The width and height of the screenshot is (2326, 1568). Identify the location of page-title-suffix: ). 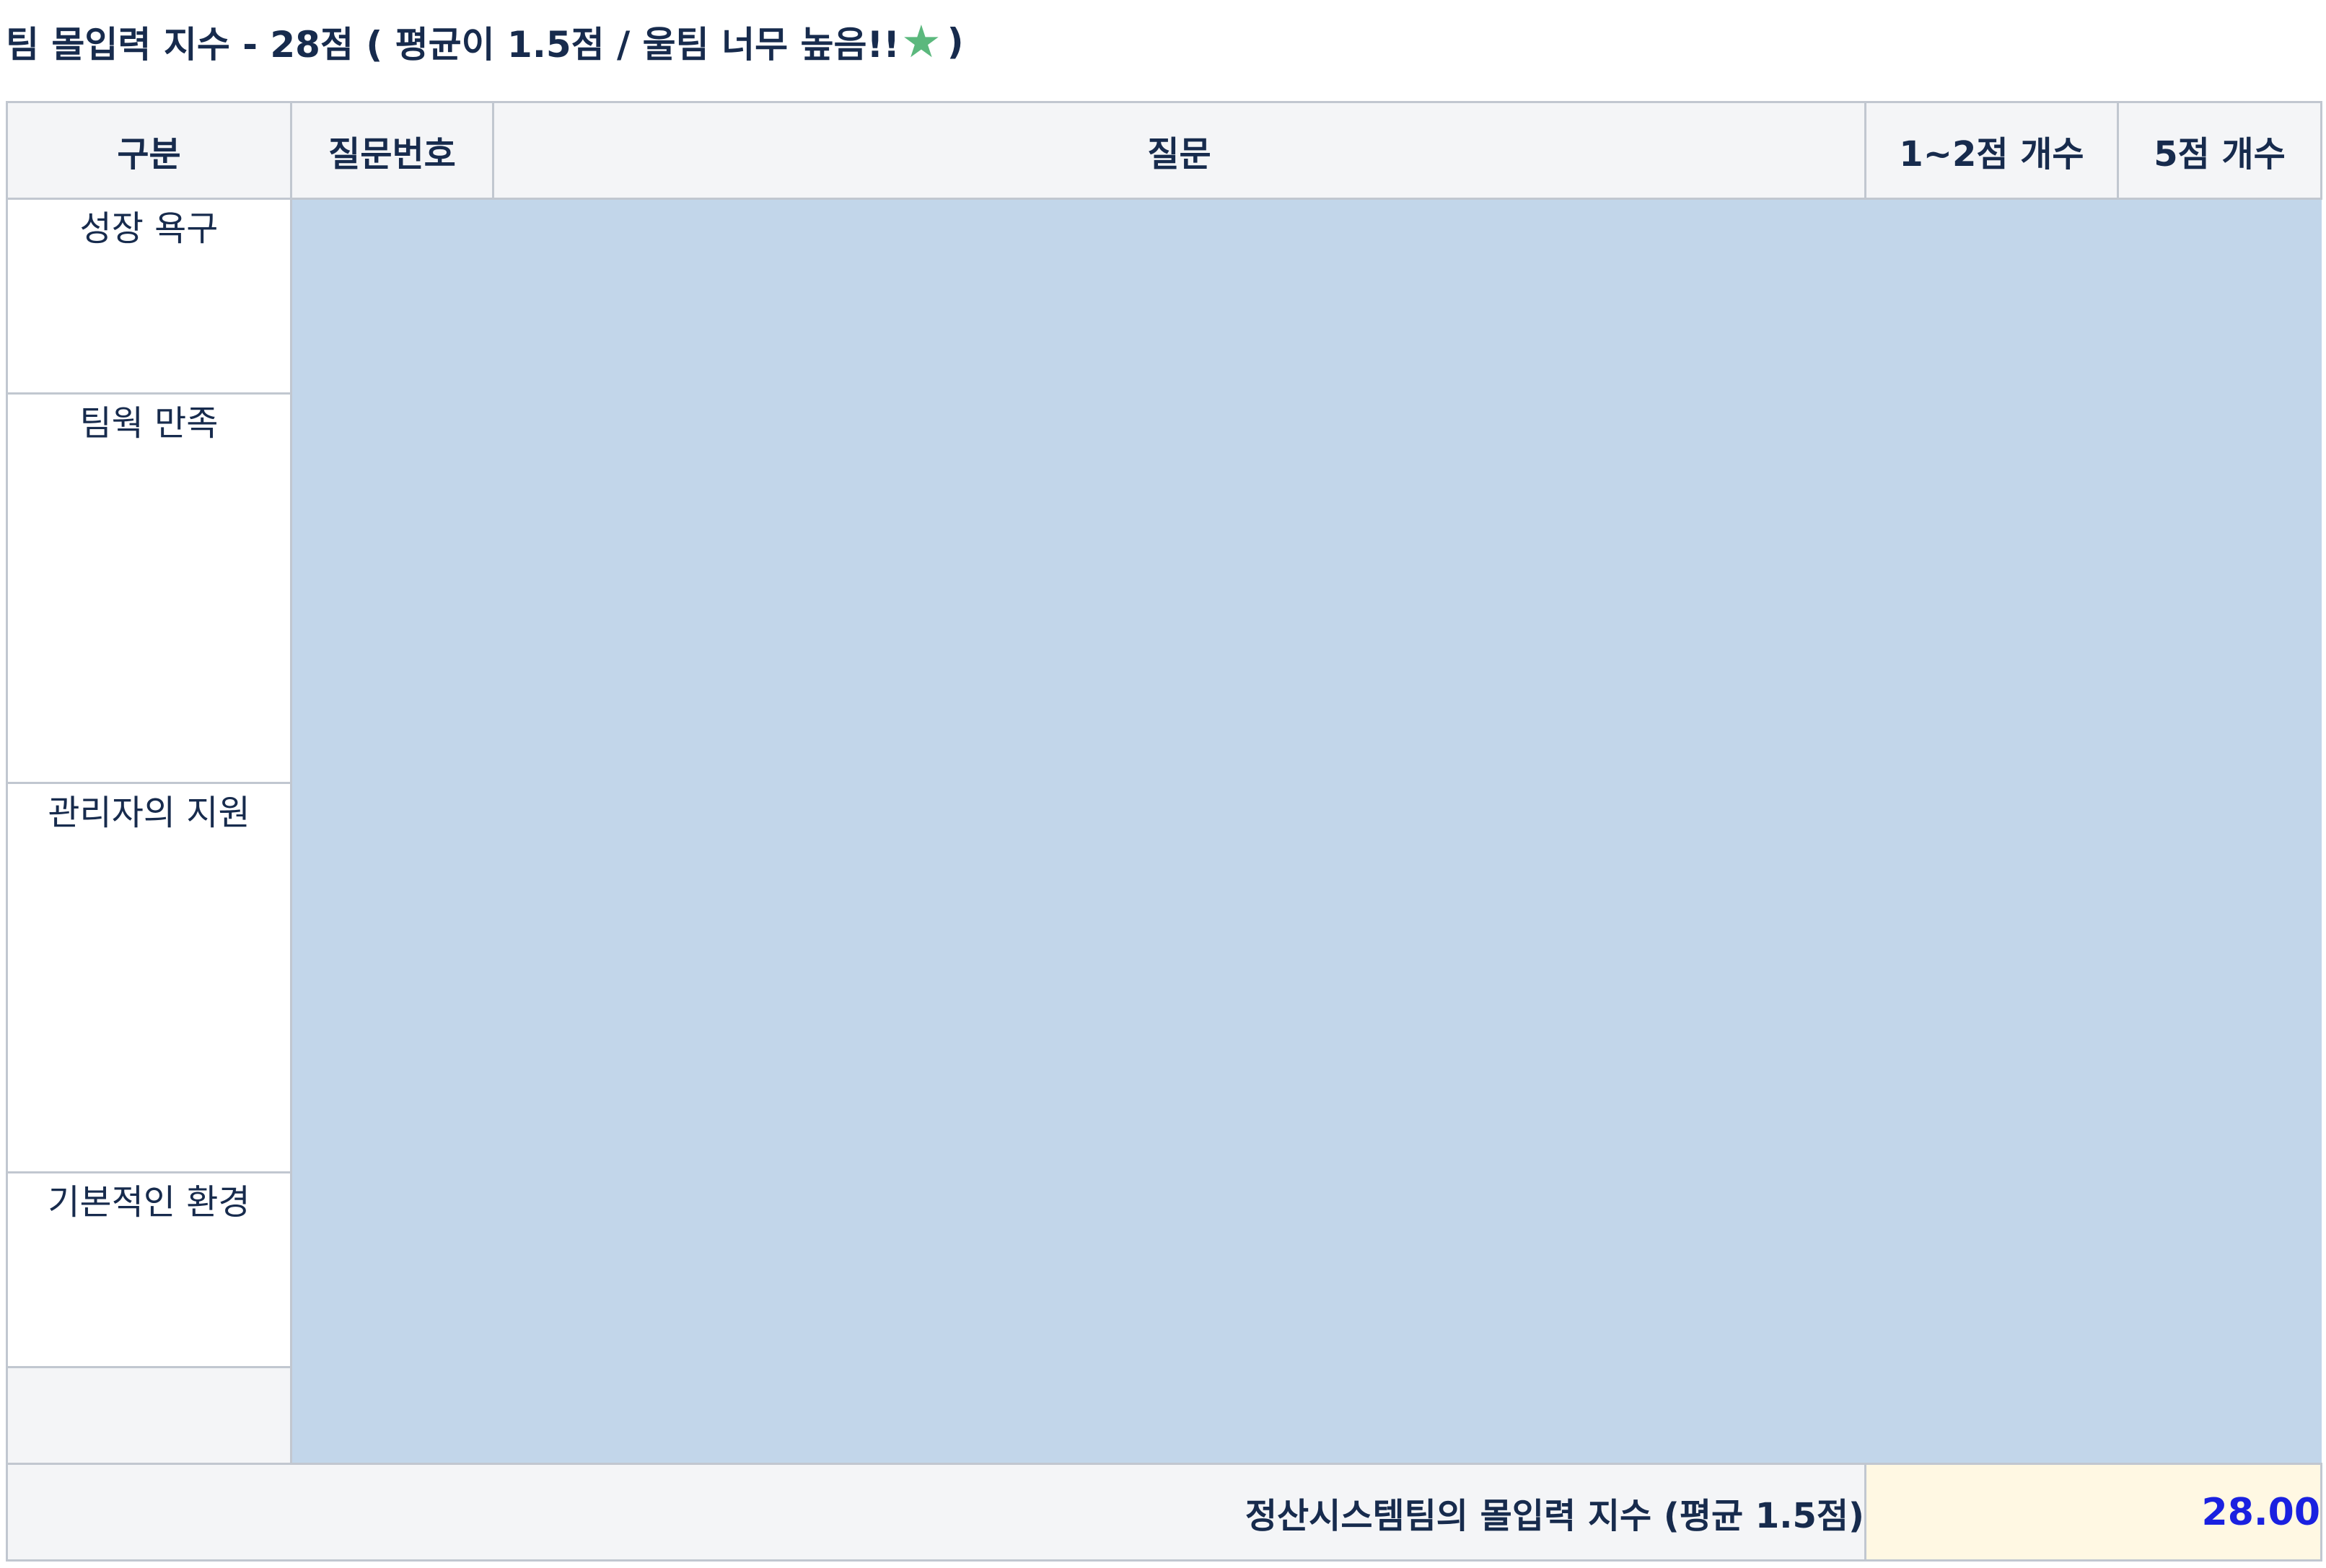
(956, 42).